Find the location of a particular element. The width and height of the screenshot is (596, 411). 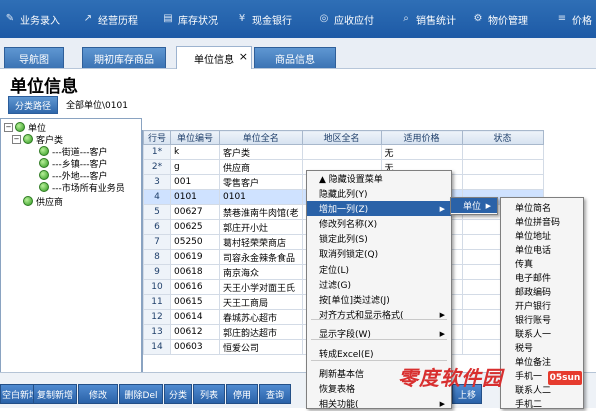

col-header-price: 适用价格 is located at coordinates (421, 137).